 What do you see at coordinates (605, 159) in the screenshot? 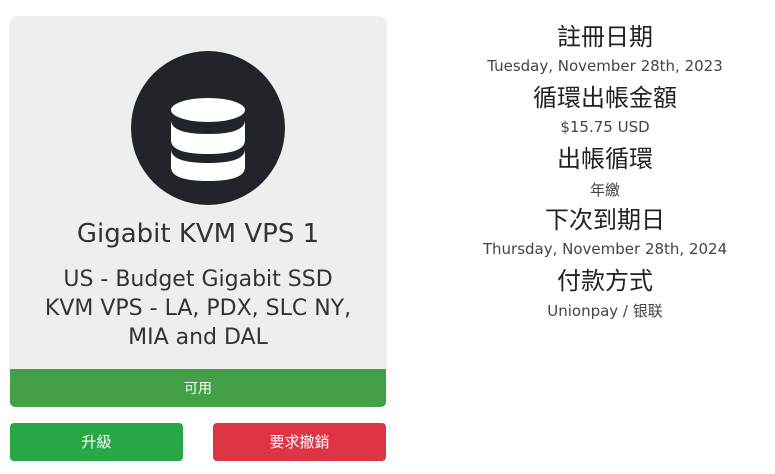
I see `billing-cycle-label: 出帳循環` at bounding box center [605, 159].